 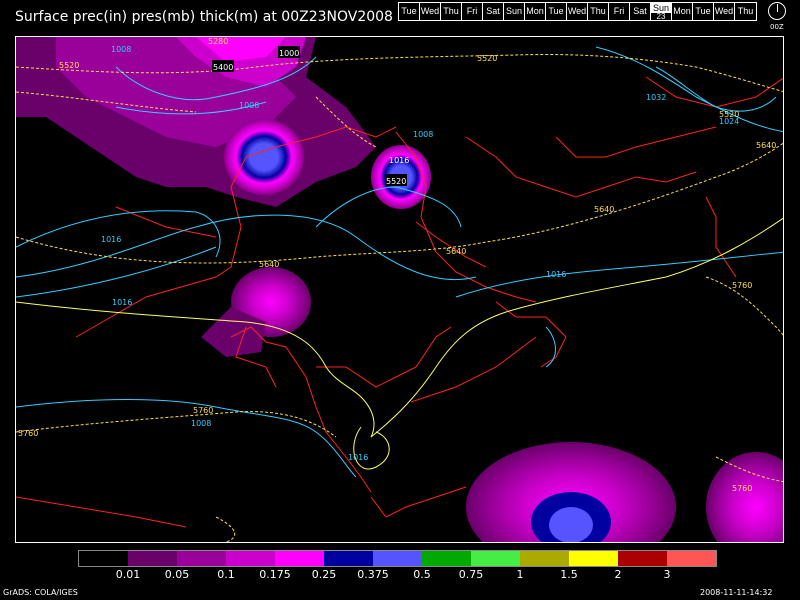 I want to click on legend-tick-label: 0.175, so click(x=275, y=574).